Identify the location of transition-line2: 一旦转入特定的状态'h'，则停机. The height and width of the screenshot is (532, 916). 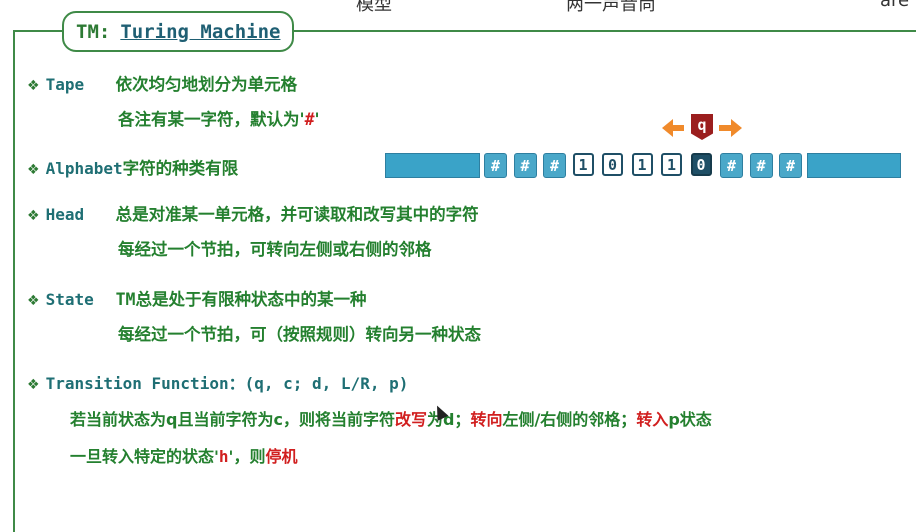
(184, 456).